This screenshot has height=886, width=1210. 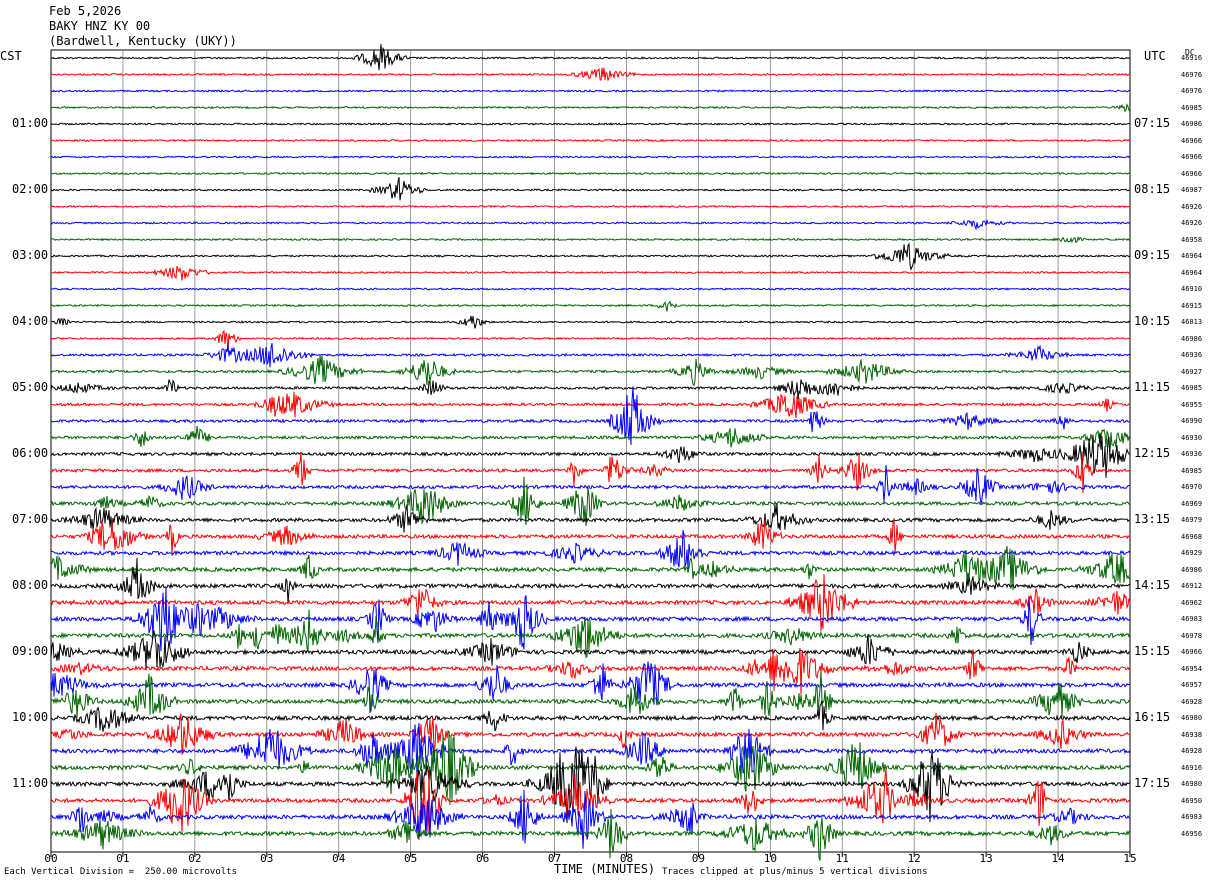 What do you see at coordinates (842, 858) in the screenshot?
I see `x-tick-label: 11` at bounding box center [842, 858].